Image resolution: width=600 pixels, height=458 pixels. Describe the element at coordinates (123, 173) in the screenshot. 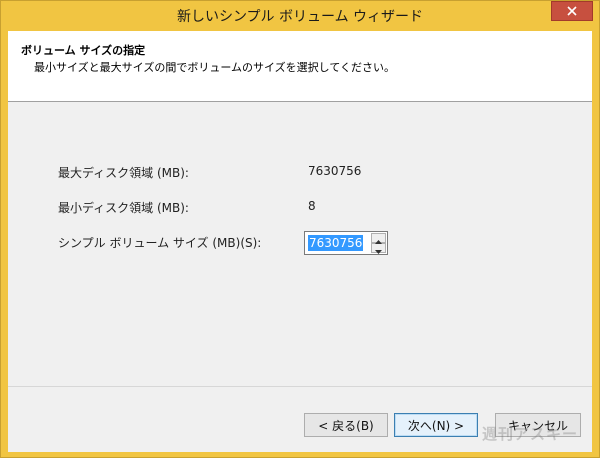

I see `max-disk-label: 最大ディスク領域 (MB):` at that location.